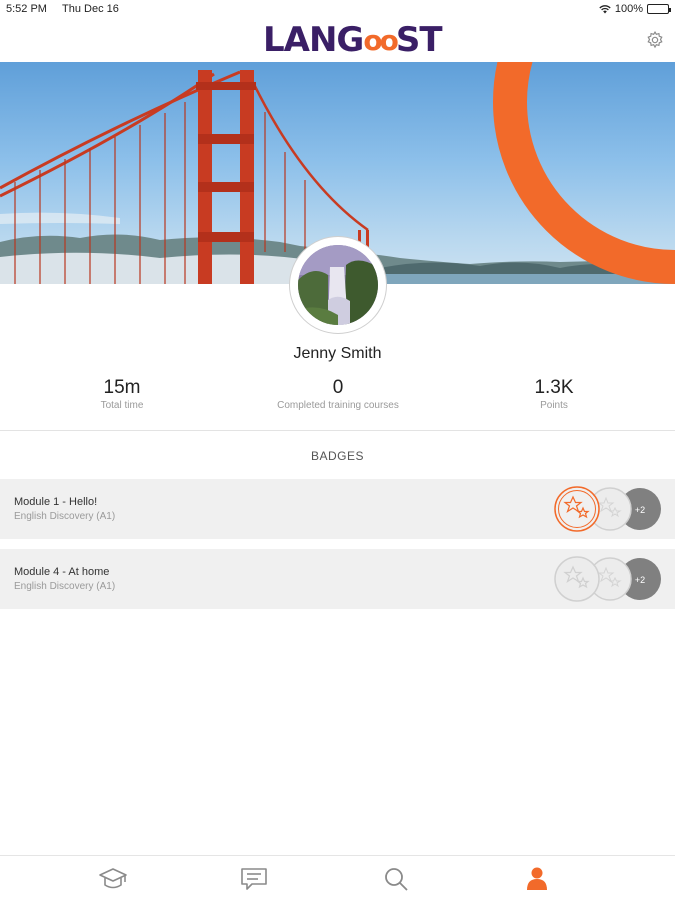 The height and width of the screenshot is (900, 675). I want to click on gear-icon, so click(655, 40).